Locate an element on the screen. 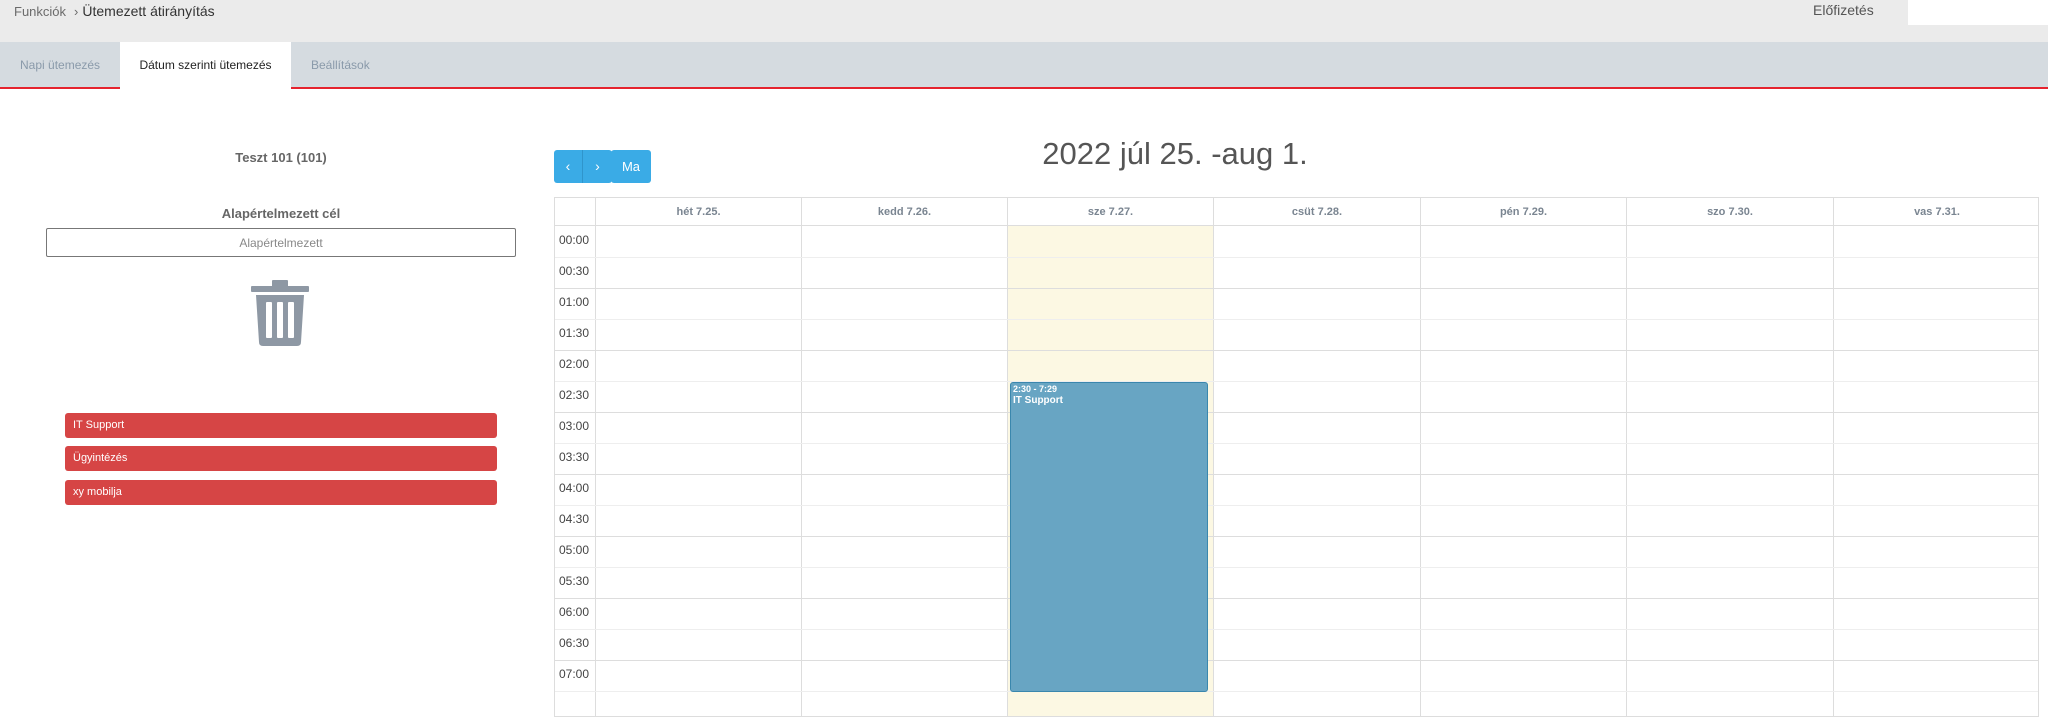 The image size is (2048, 717). time-label: 06:00 is located at coordinates (574, 612).